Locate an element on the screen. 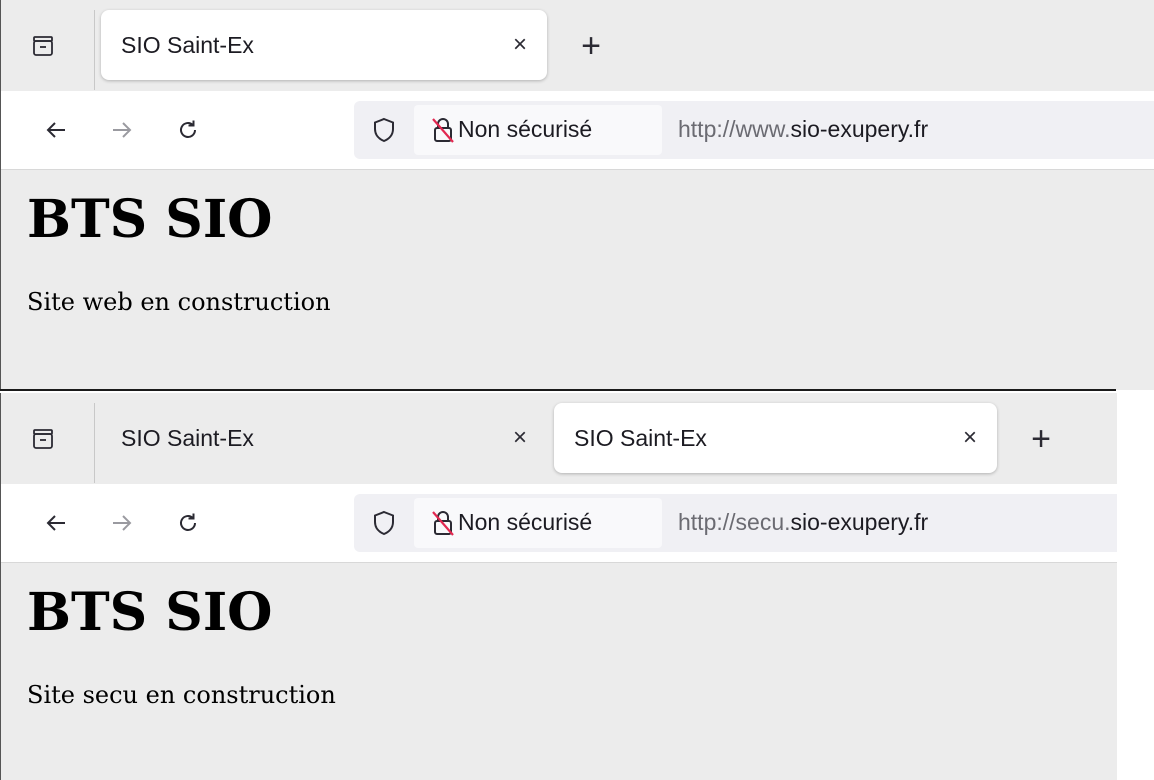 The width and height of the screenshot is (1154, 780). navigation-toolbar: Non sécurisé http://secu.sio-exupery.fr is located at coordinates (559, 523).